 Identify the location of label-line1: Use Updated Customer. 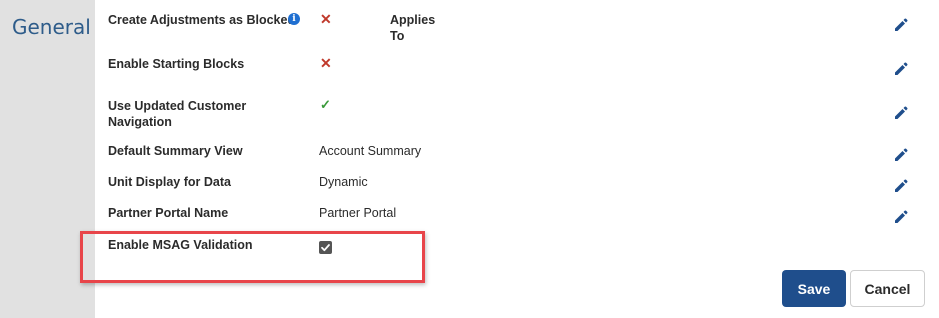
(177, 106).